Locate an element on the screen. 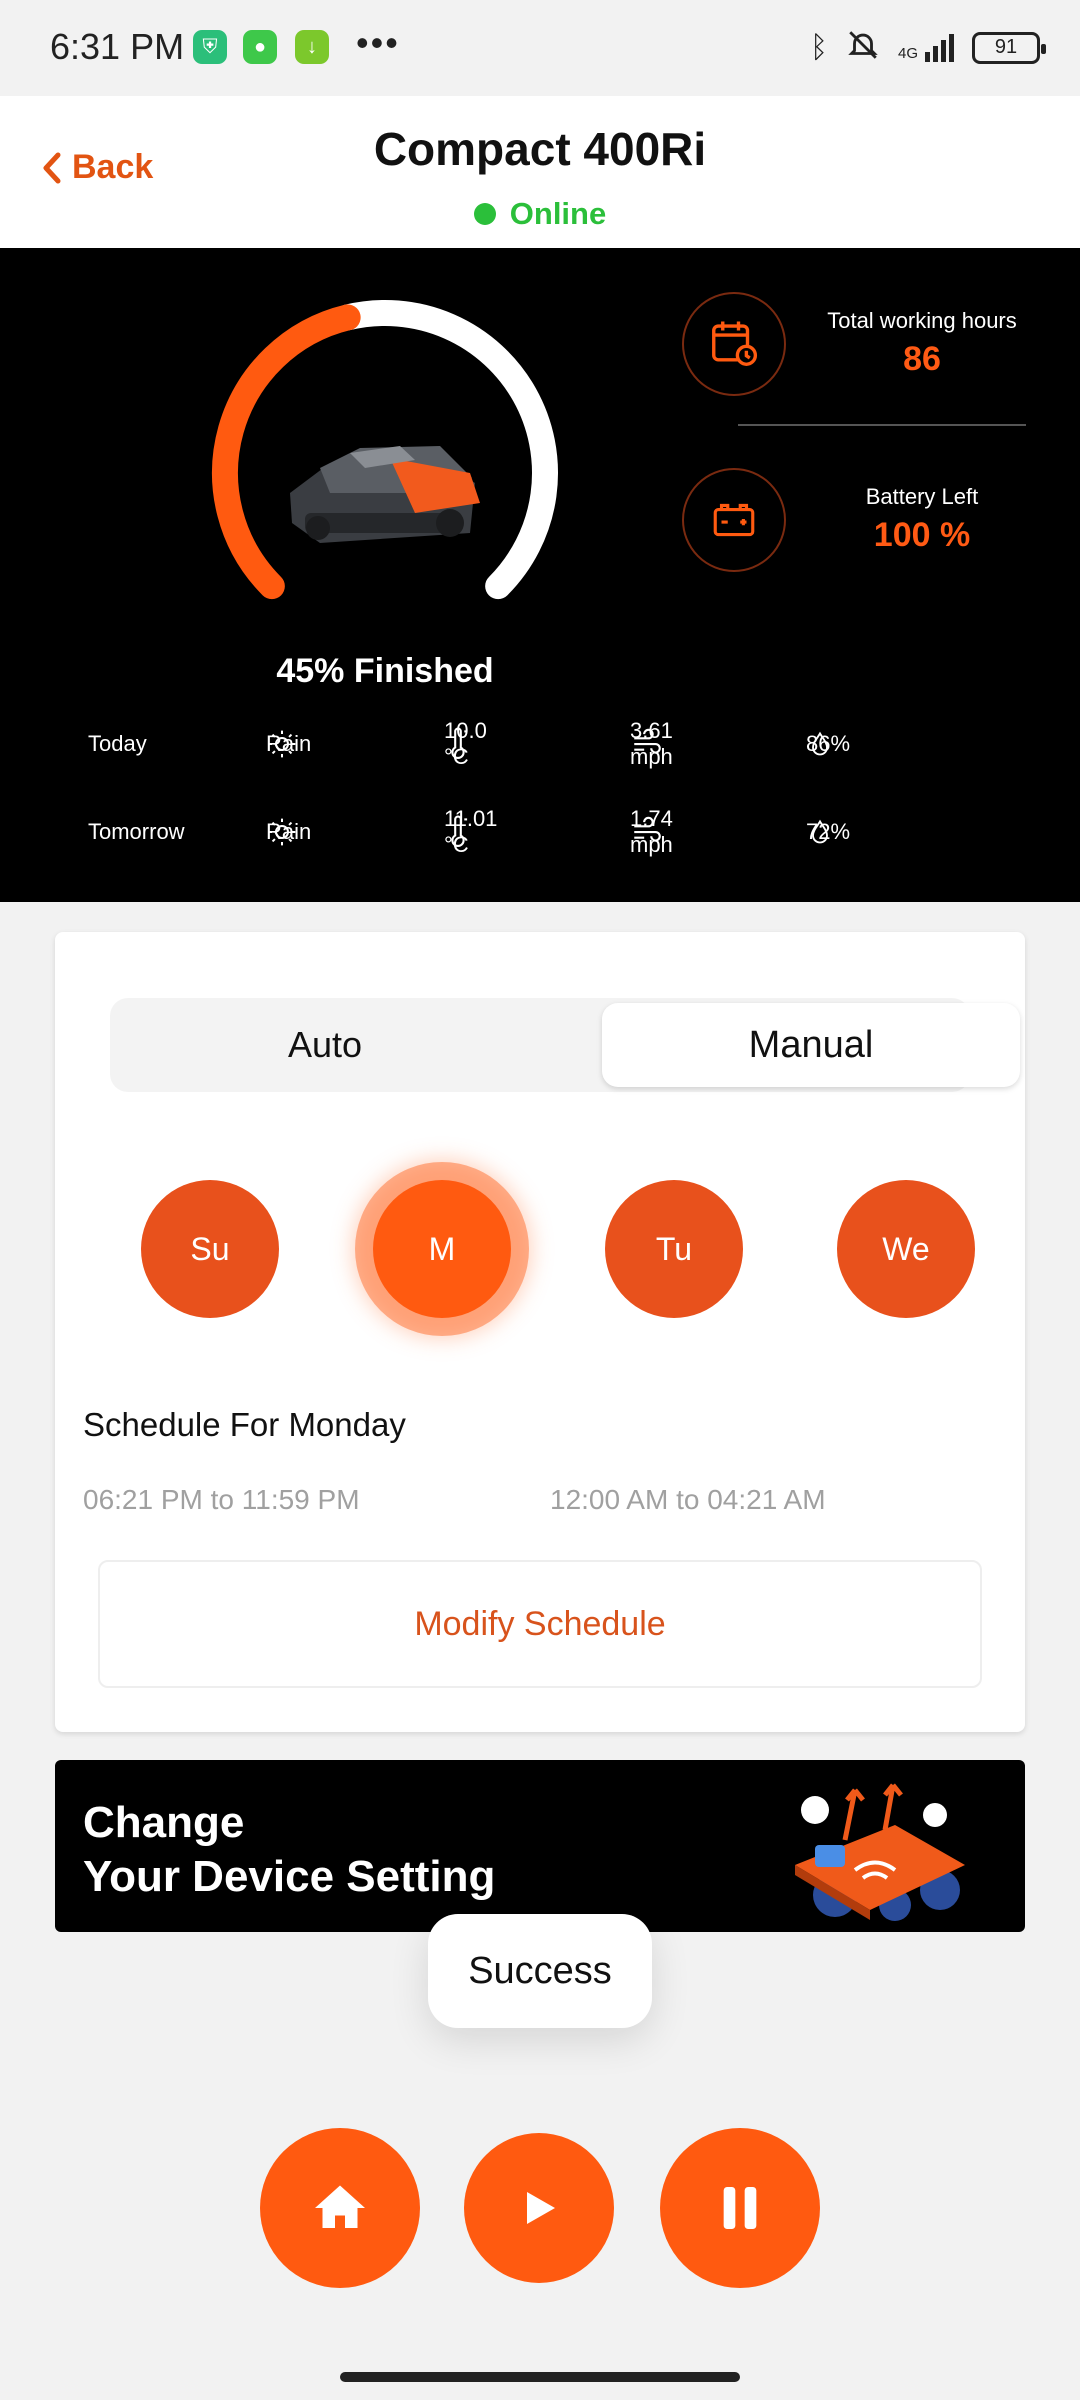 The height and width of the screenshot is (2400, 1080). progress-gauge is located at coordinates (385, 450).